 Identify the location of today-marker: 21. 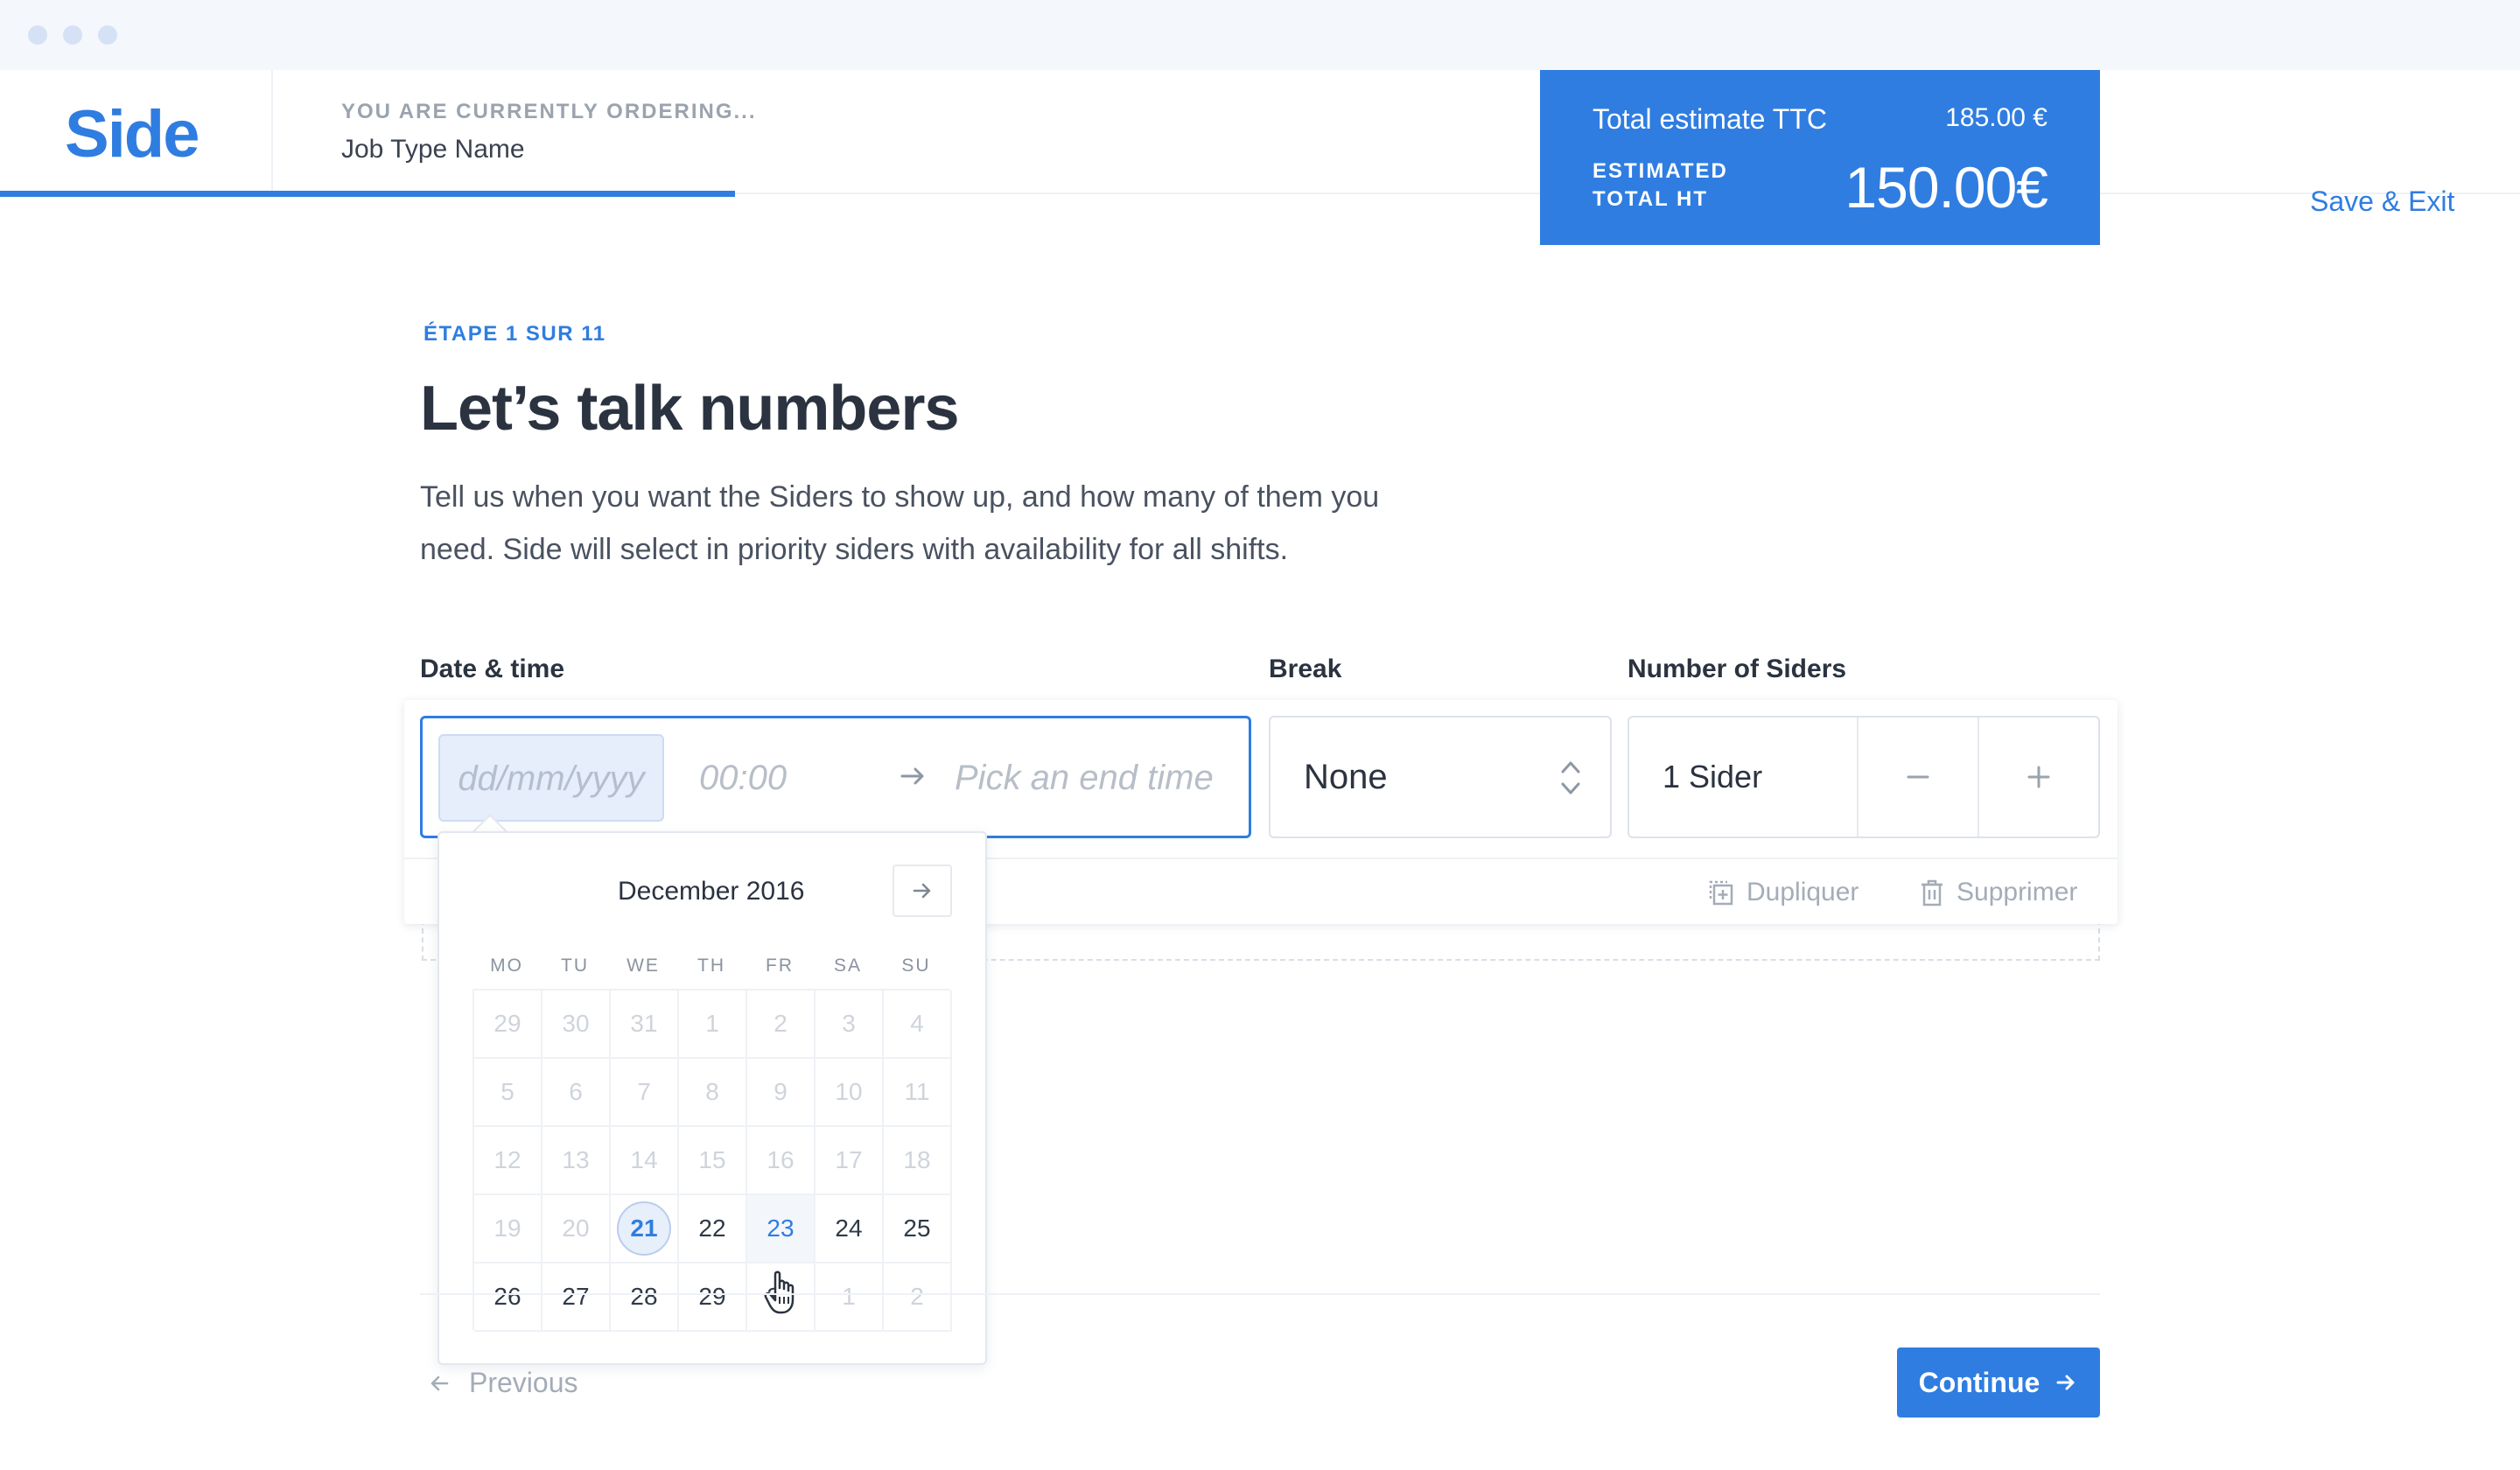
(644, 1228).